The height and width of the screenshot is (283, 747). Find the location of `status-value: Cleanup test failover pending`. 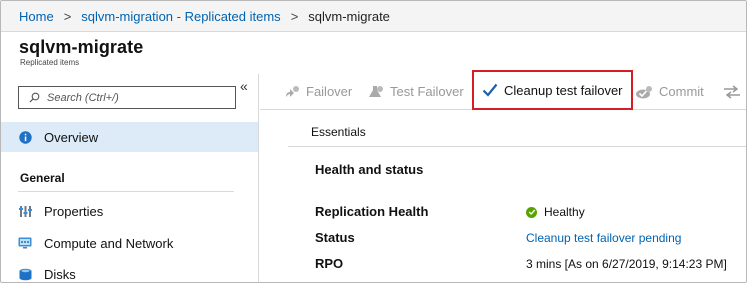

status-value: Cleanup test failover pending is located at coordinates (603, 238).